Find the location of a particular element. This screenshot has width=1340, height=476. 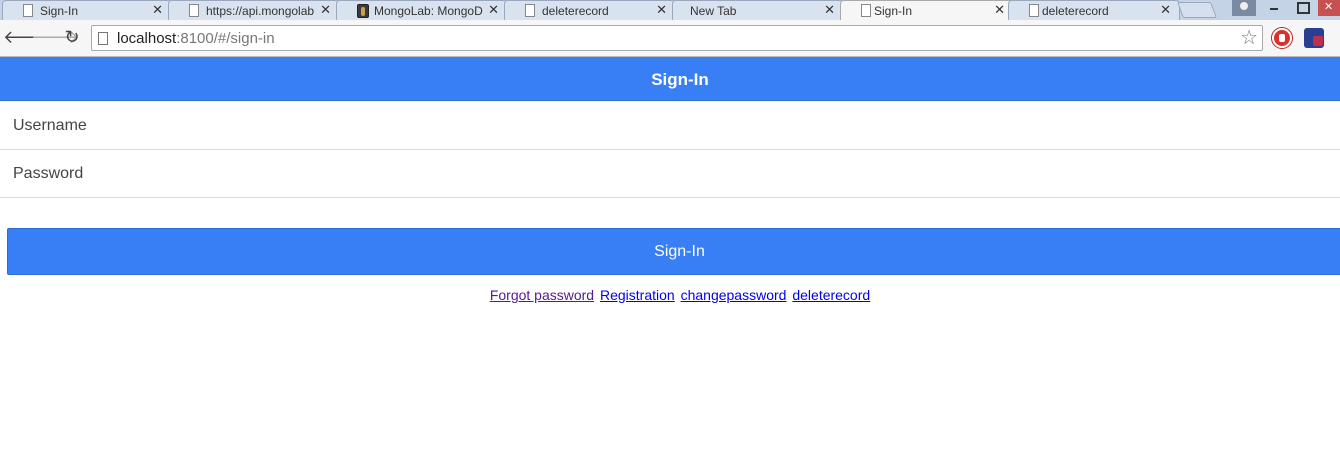

app-header-bar: Sign-In is located at coordinates (670, 79).